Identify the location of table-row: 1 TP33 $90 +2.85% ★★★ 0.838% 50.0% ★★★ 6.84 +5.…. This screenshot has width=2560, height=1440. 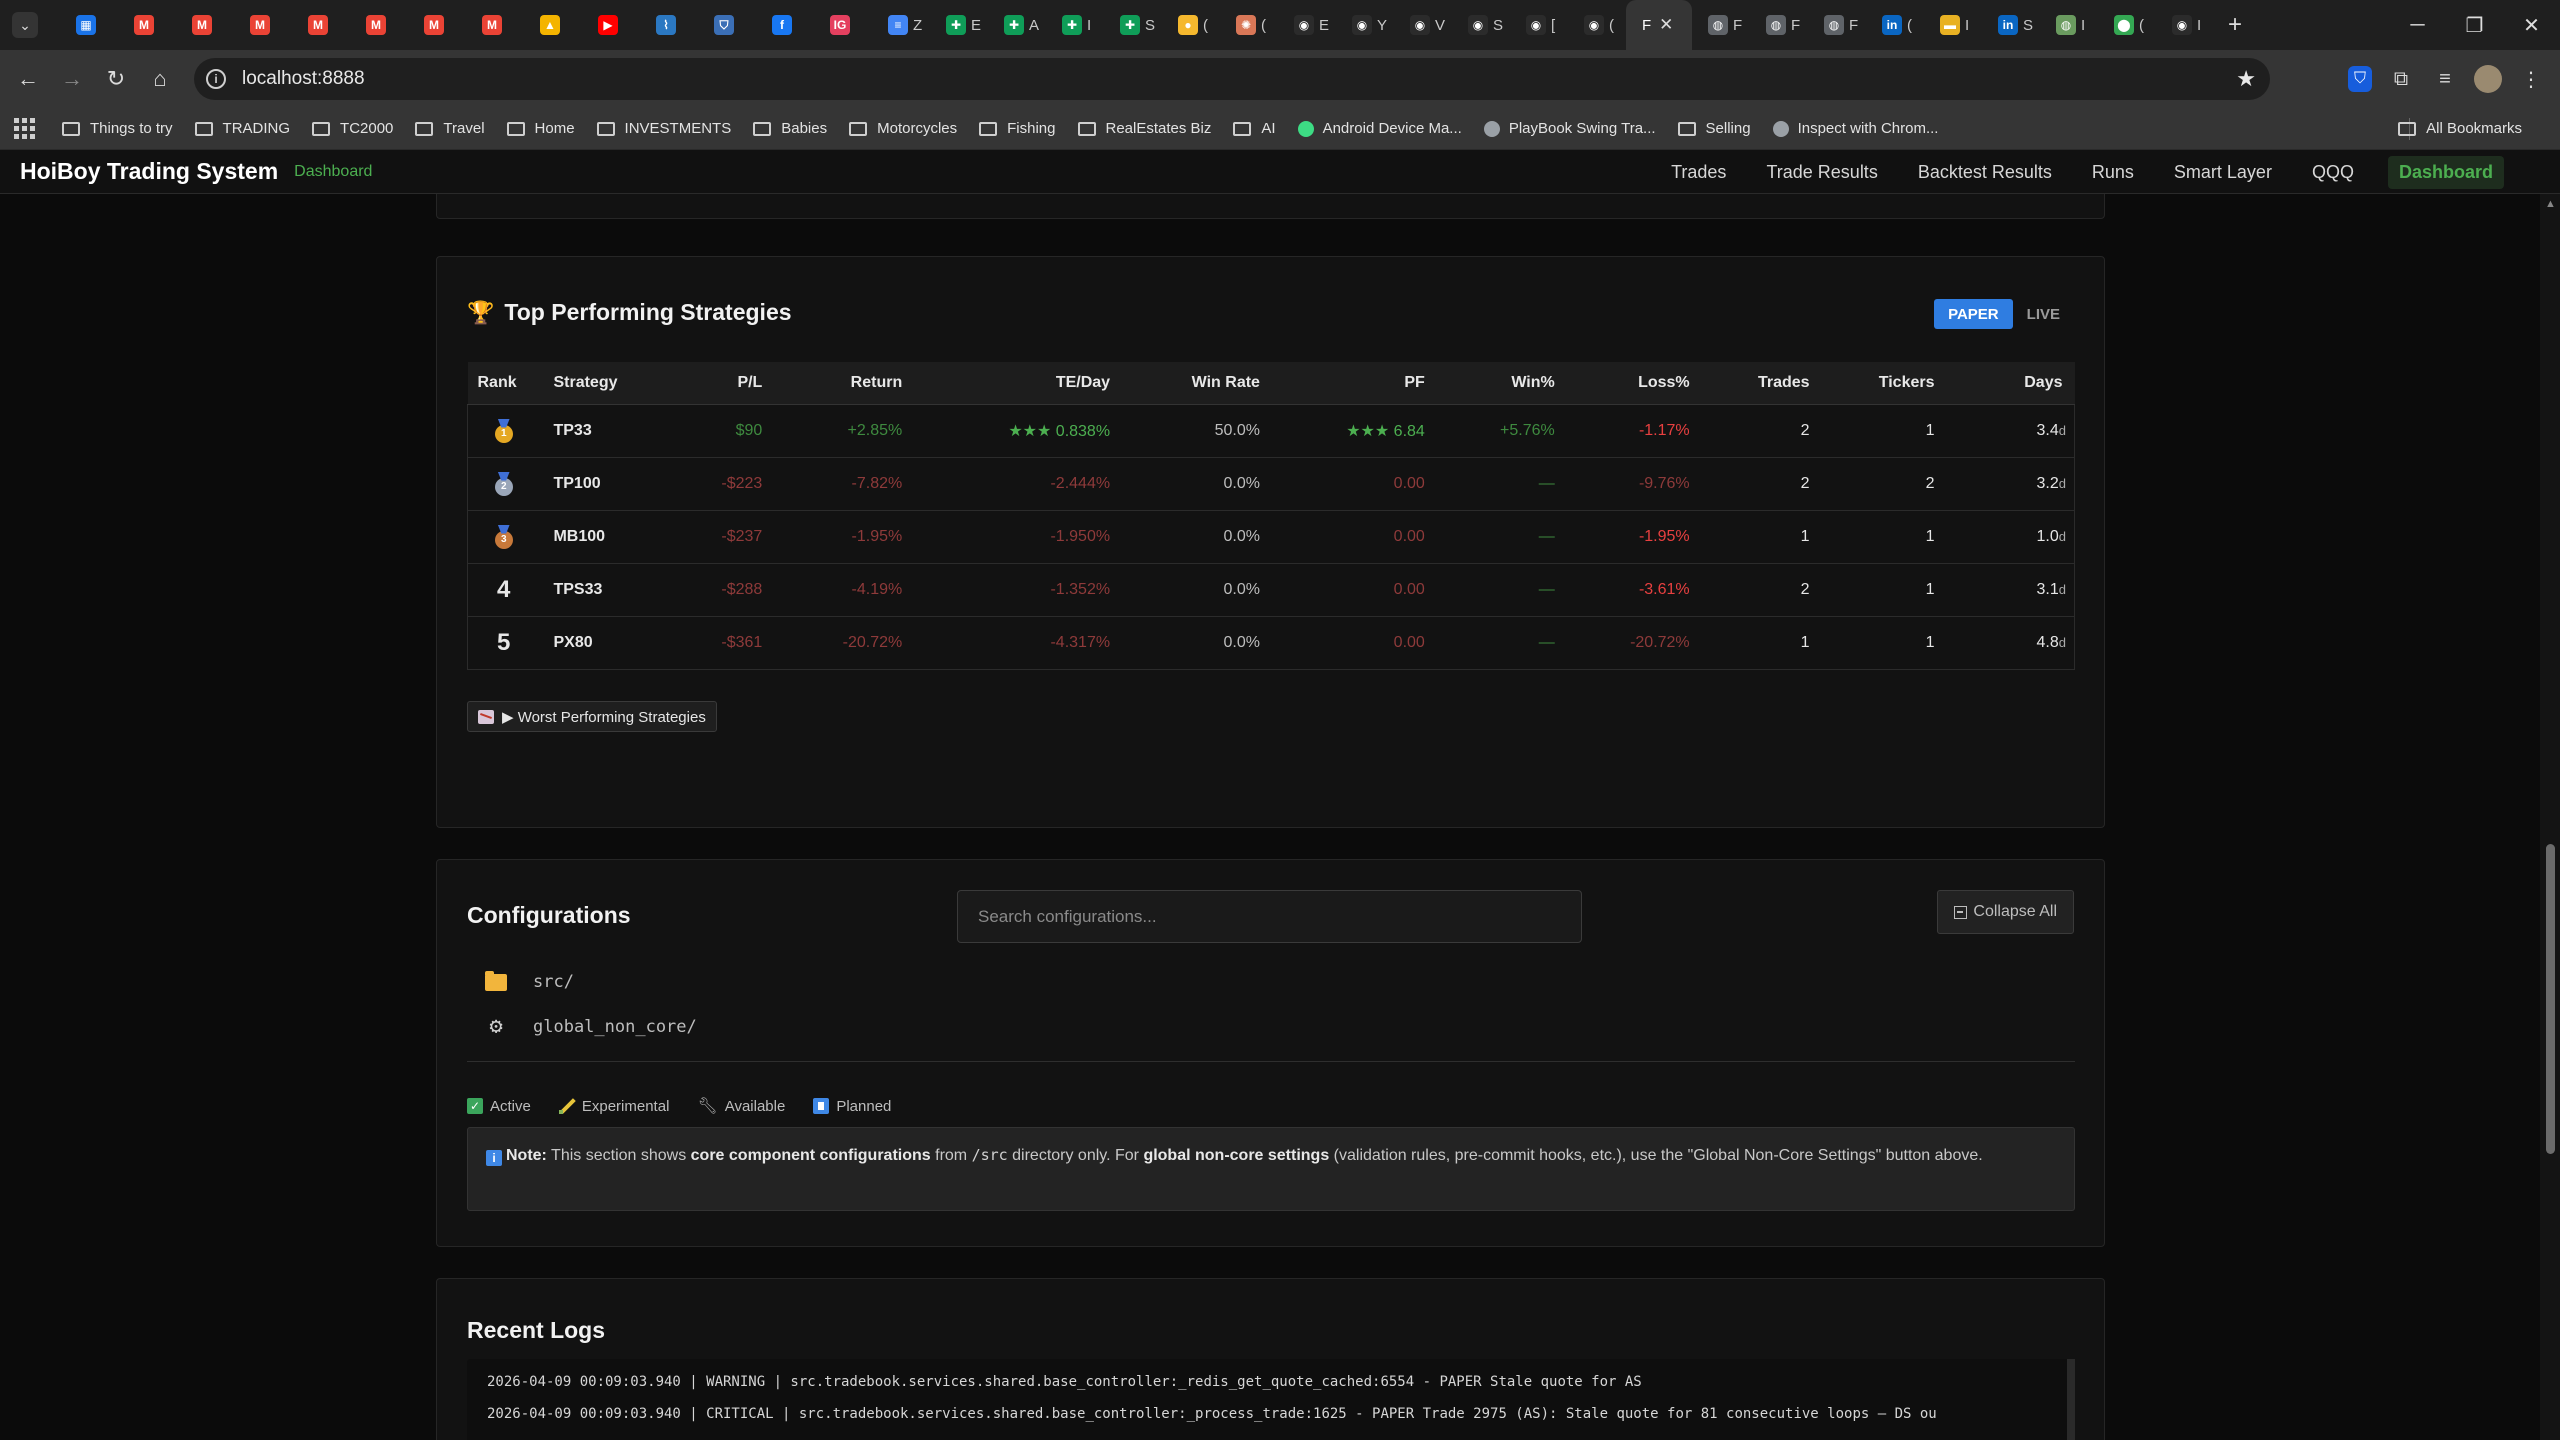
(1271, 431).